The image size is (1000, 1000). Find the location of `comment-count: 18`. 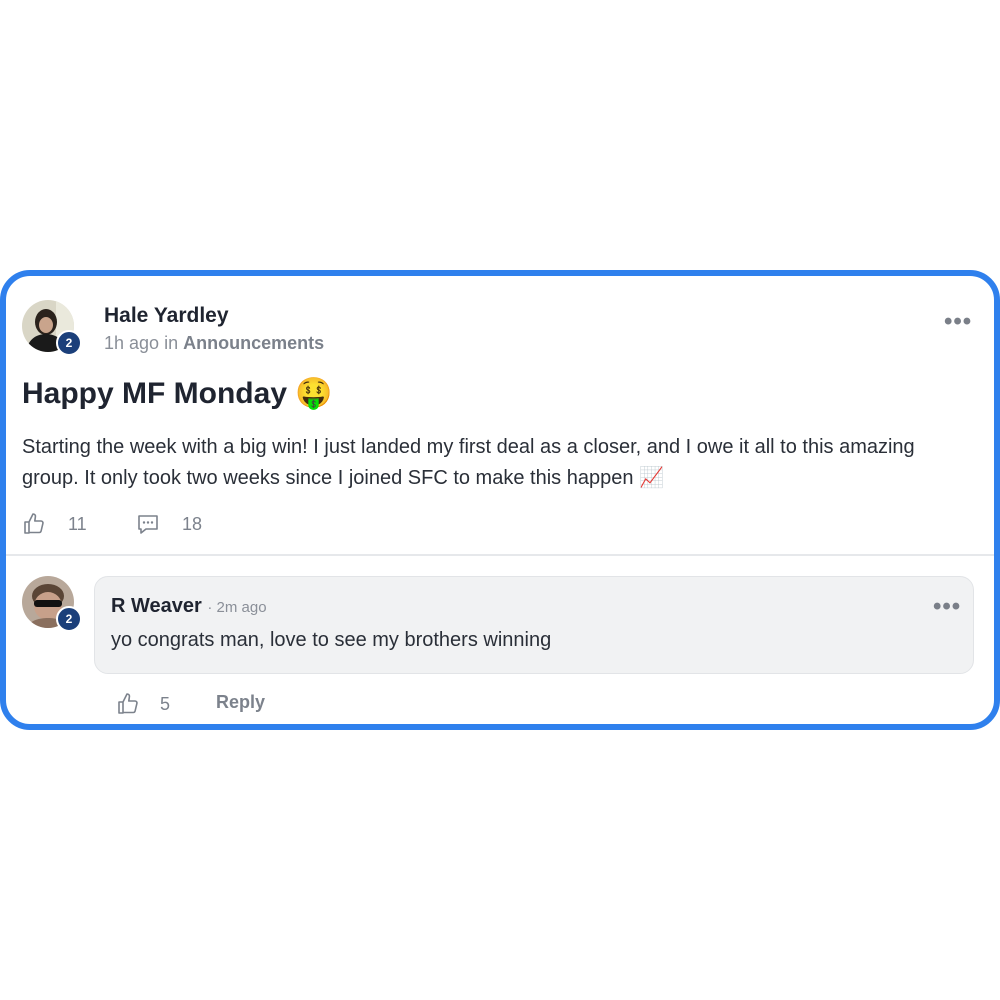

comment-count: 18 is located at coordinates (192, 523).